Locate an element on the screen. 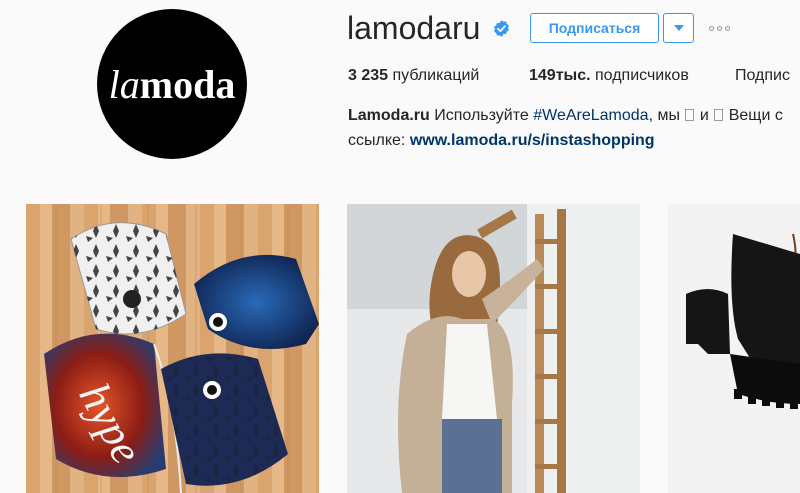  post-thumbnail-boot is located at coordinates (734, 348).